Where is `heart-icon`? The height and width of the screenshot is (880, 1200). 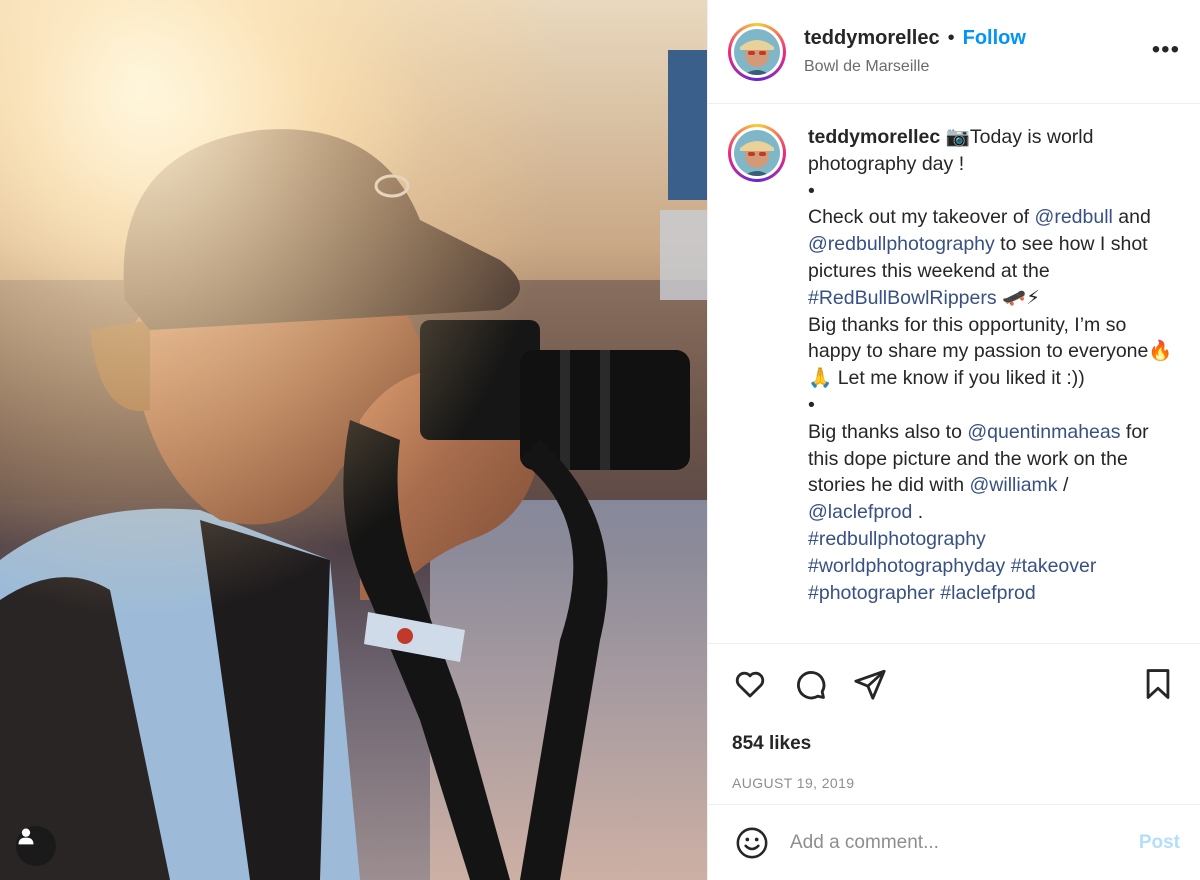 heart-icon is located at coordinates (750, 684).